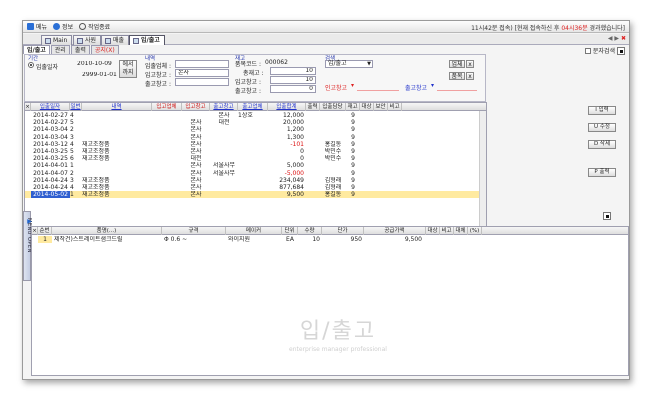 Image resolution: width=645 pixels, height=400 pixels. Describe the element at coordinates (80, 49) in the screenshot. I see `subtab-print: 출력` at that location.